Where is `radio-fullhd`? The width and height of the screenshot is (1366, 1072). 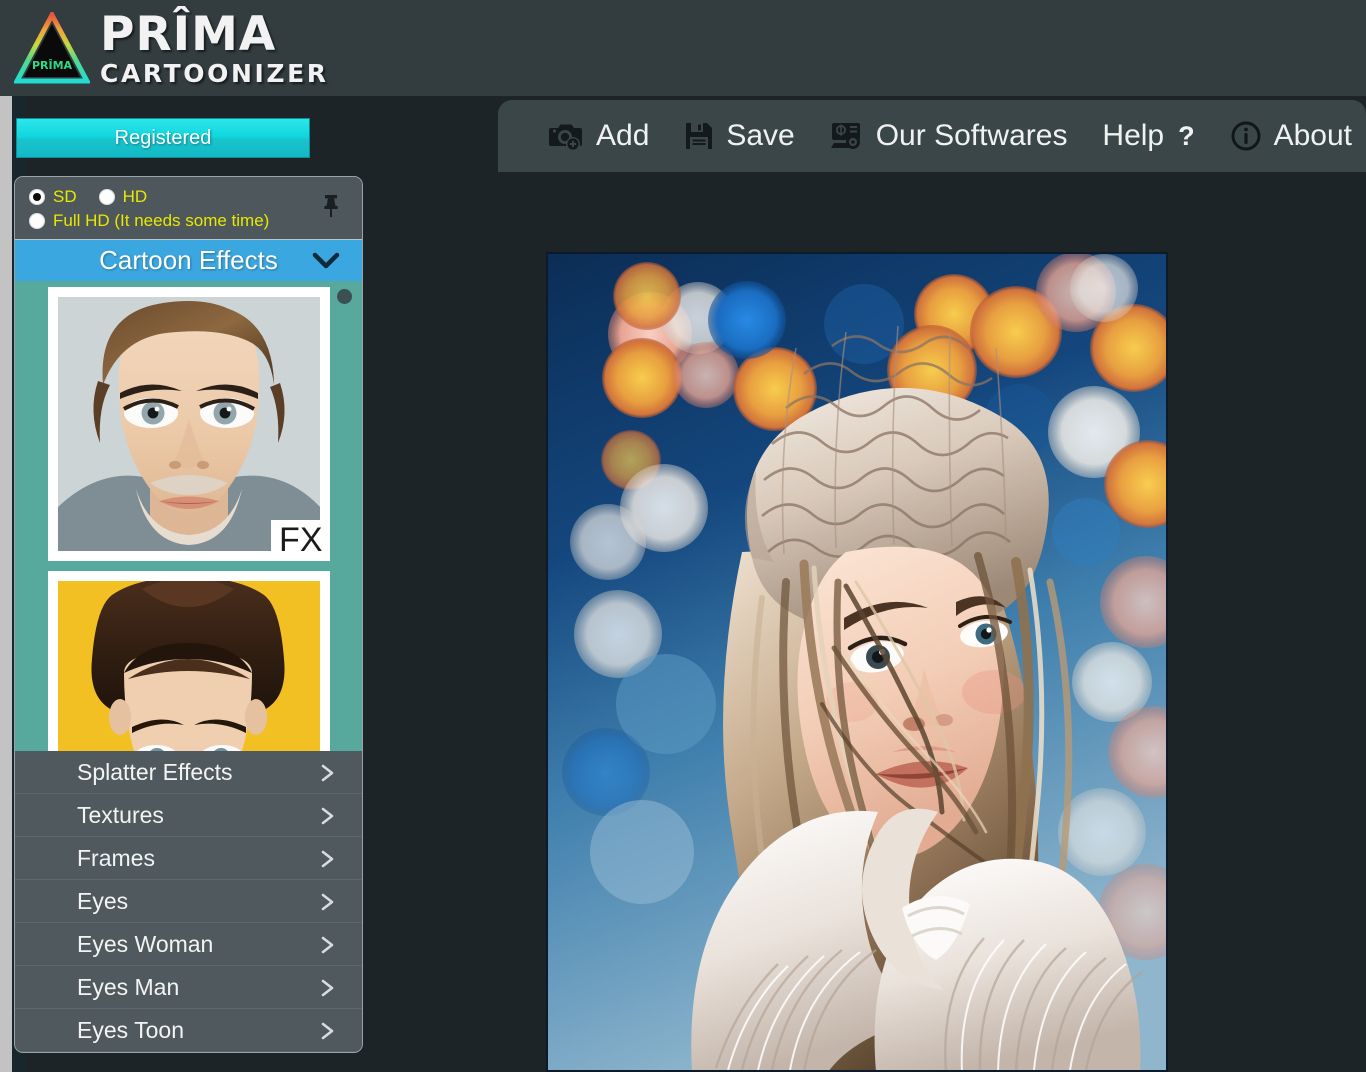 radio-fullhd is located at coordinates (37, 221).